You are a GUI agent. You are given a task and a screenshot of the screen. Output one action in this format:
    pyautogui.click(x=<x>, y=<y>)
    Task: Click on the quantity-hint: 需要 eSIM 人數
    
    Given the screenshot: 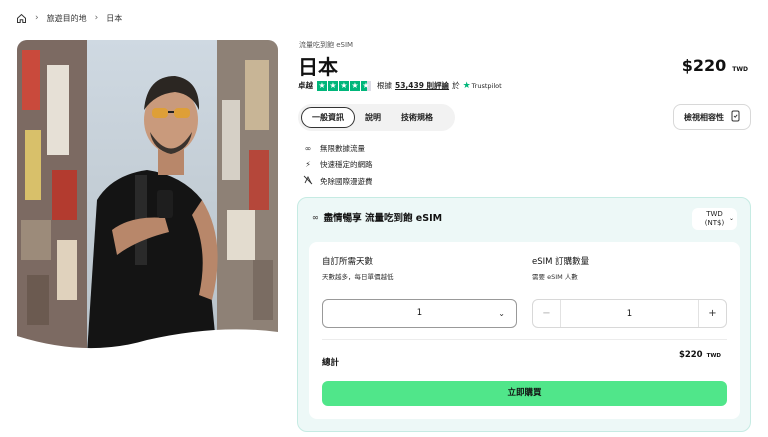 What is the action you would take?
    pyautogui.click(x=555, y=277)
    